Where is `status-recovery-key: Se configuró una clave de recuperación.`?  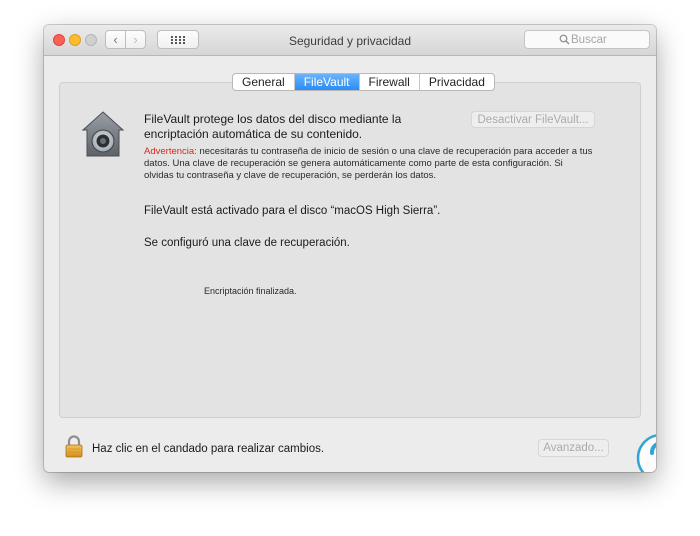
status-recovery-key: Se configuró una clave de recuperación. is located at coordinates (247, 243).